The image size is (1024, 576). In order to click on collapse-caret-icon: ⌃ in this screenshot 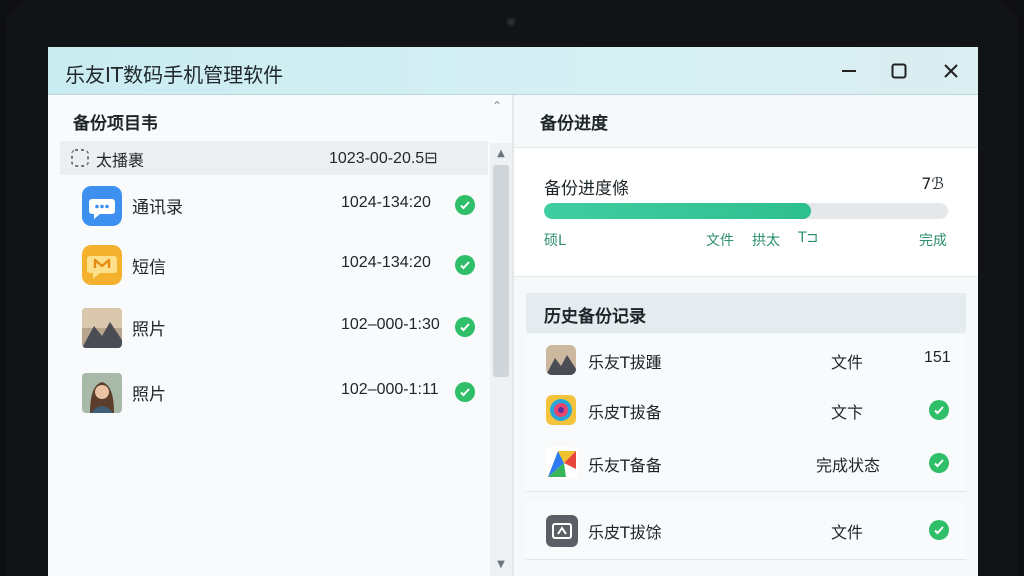, I will do `click(497, 106)`.